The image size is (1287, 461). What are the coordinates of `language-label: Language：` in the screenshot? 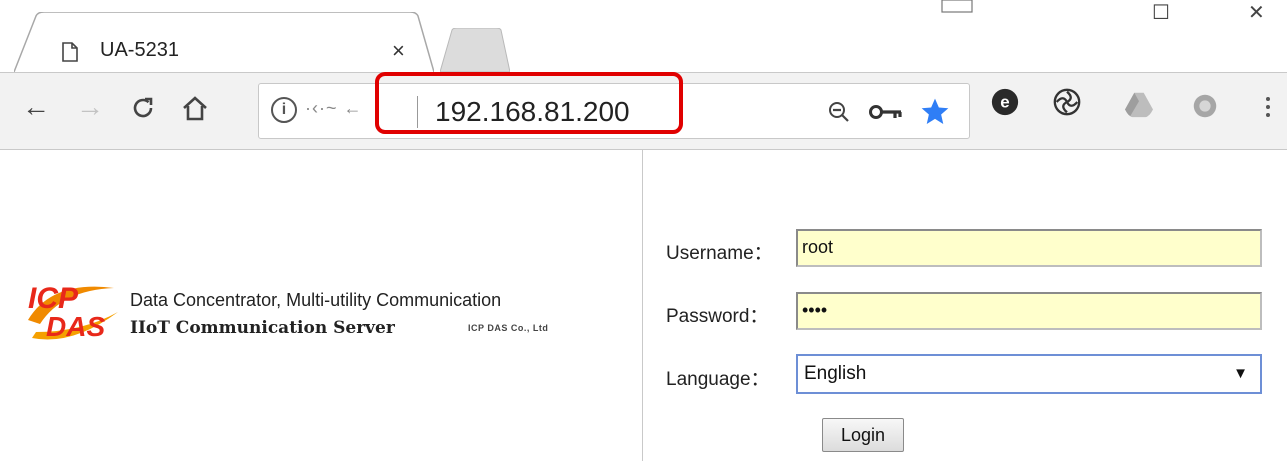 It's located at (718, 379).